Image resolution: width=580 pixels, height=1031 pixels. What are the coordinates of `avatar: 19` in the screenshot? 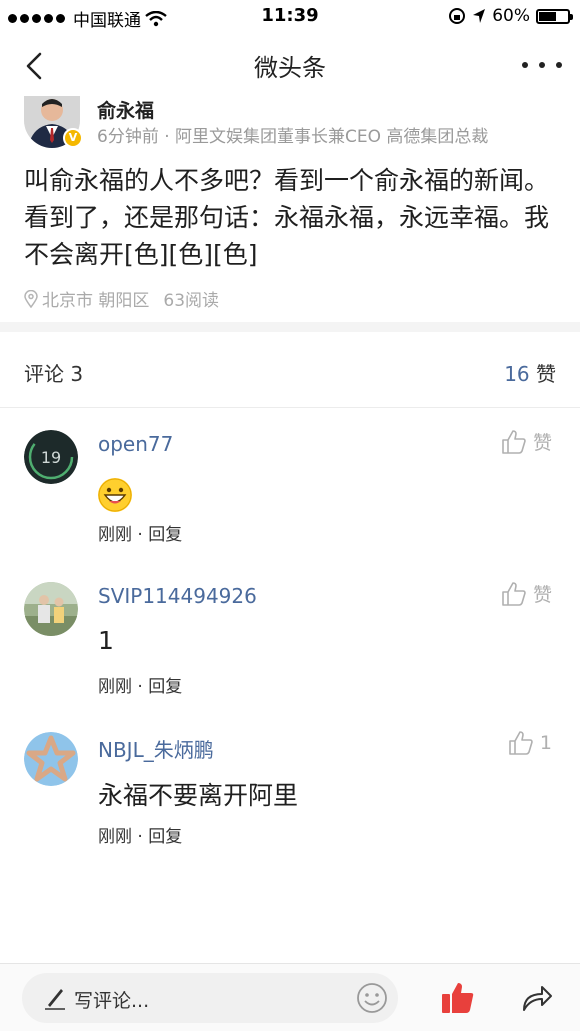 It's located at (51, 457).